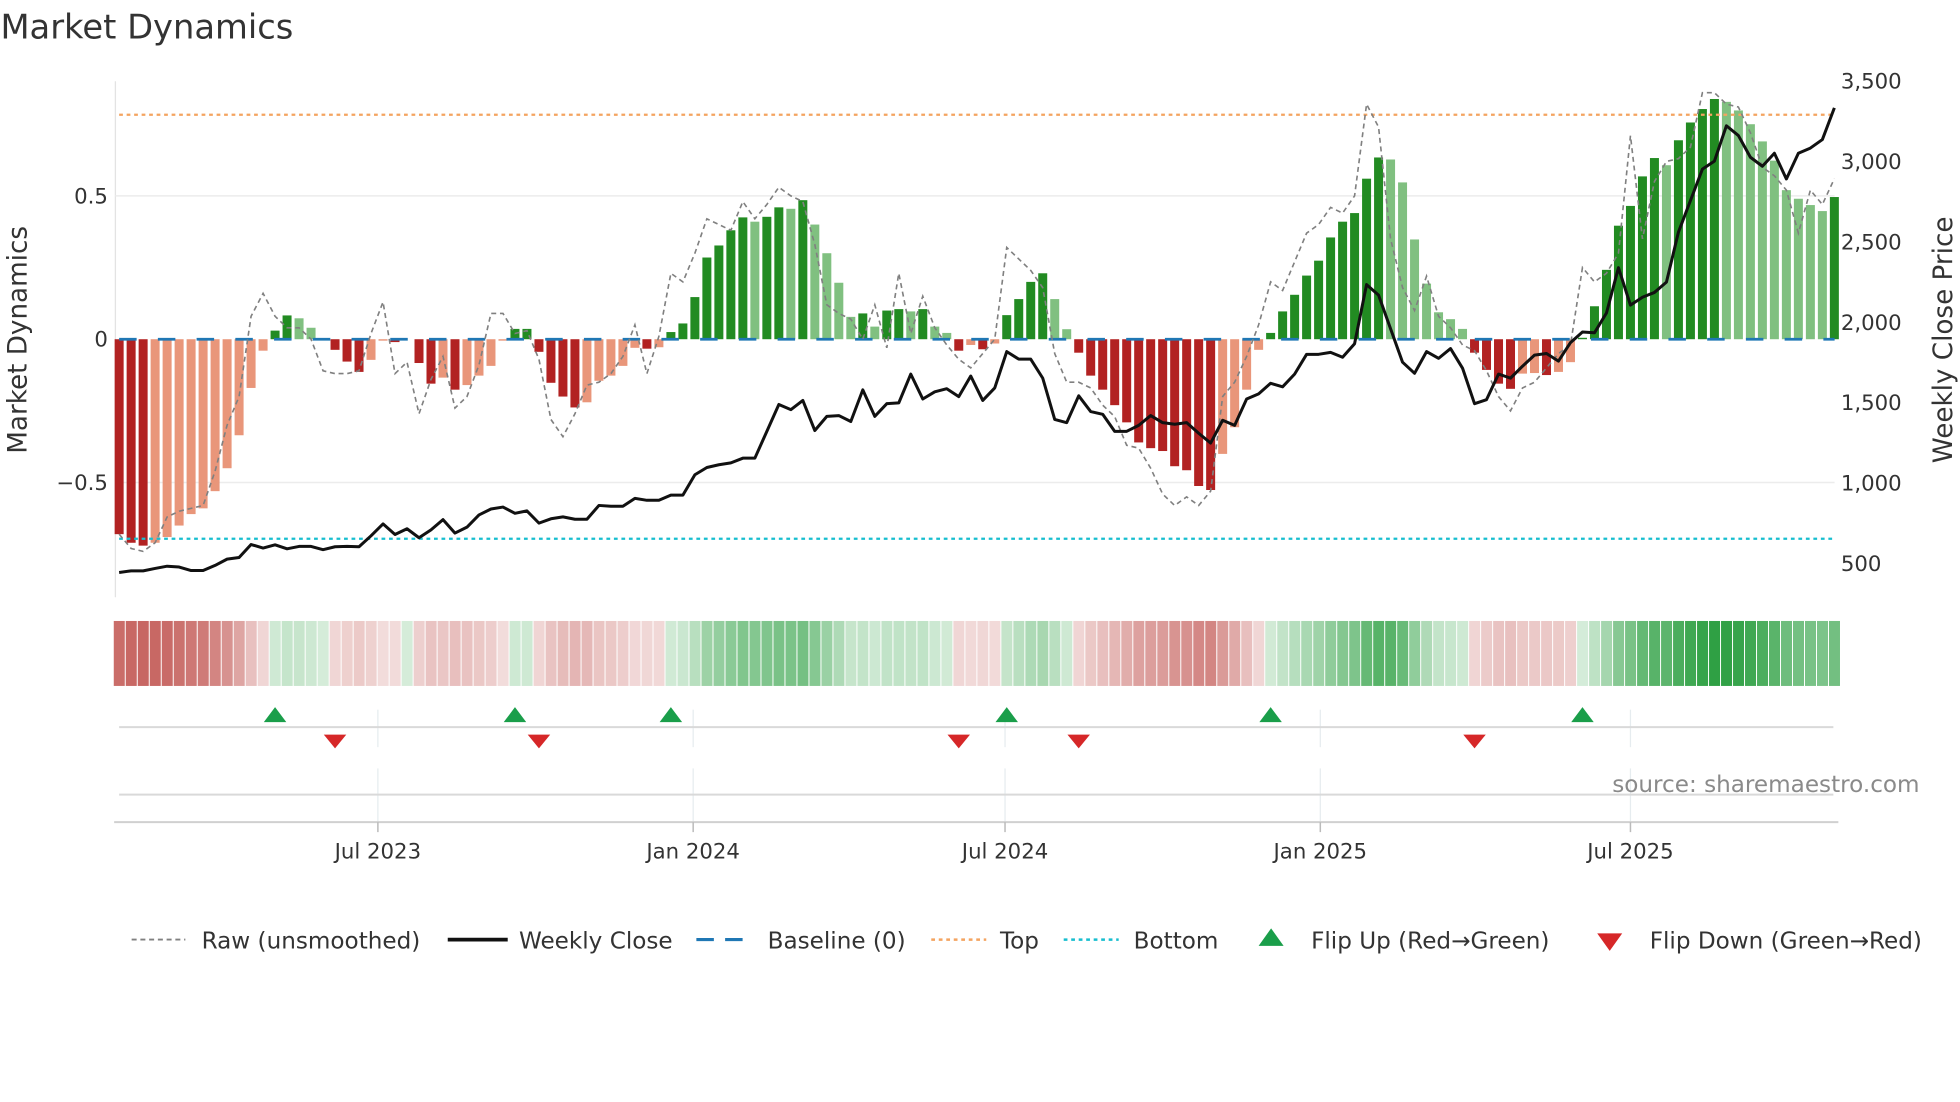 Image resolution: width=1960 pixels, height=1102 pixels. I want to click on flip-down-marker, so click(1078, 741).